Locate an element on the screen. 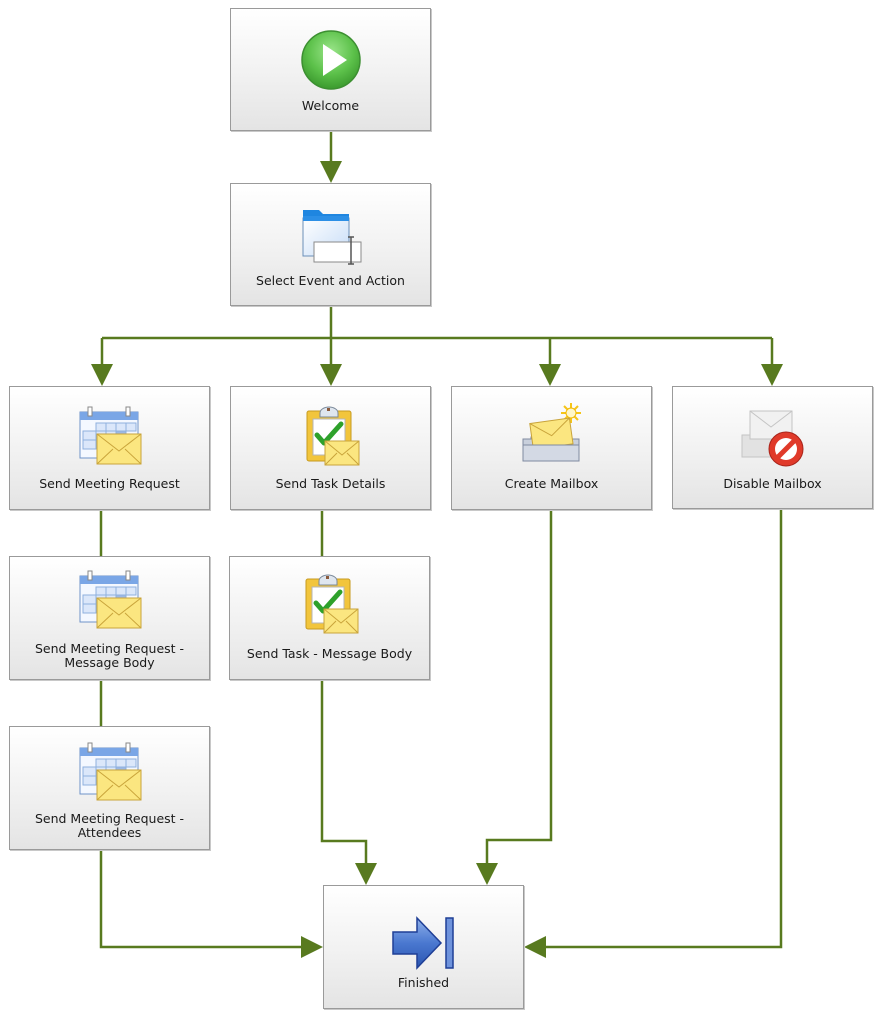 The height and width of the screenshot is (1015, 879). node-label: Send Task Details is located at coordinates (330, 483).